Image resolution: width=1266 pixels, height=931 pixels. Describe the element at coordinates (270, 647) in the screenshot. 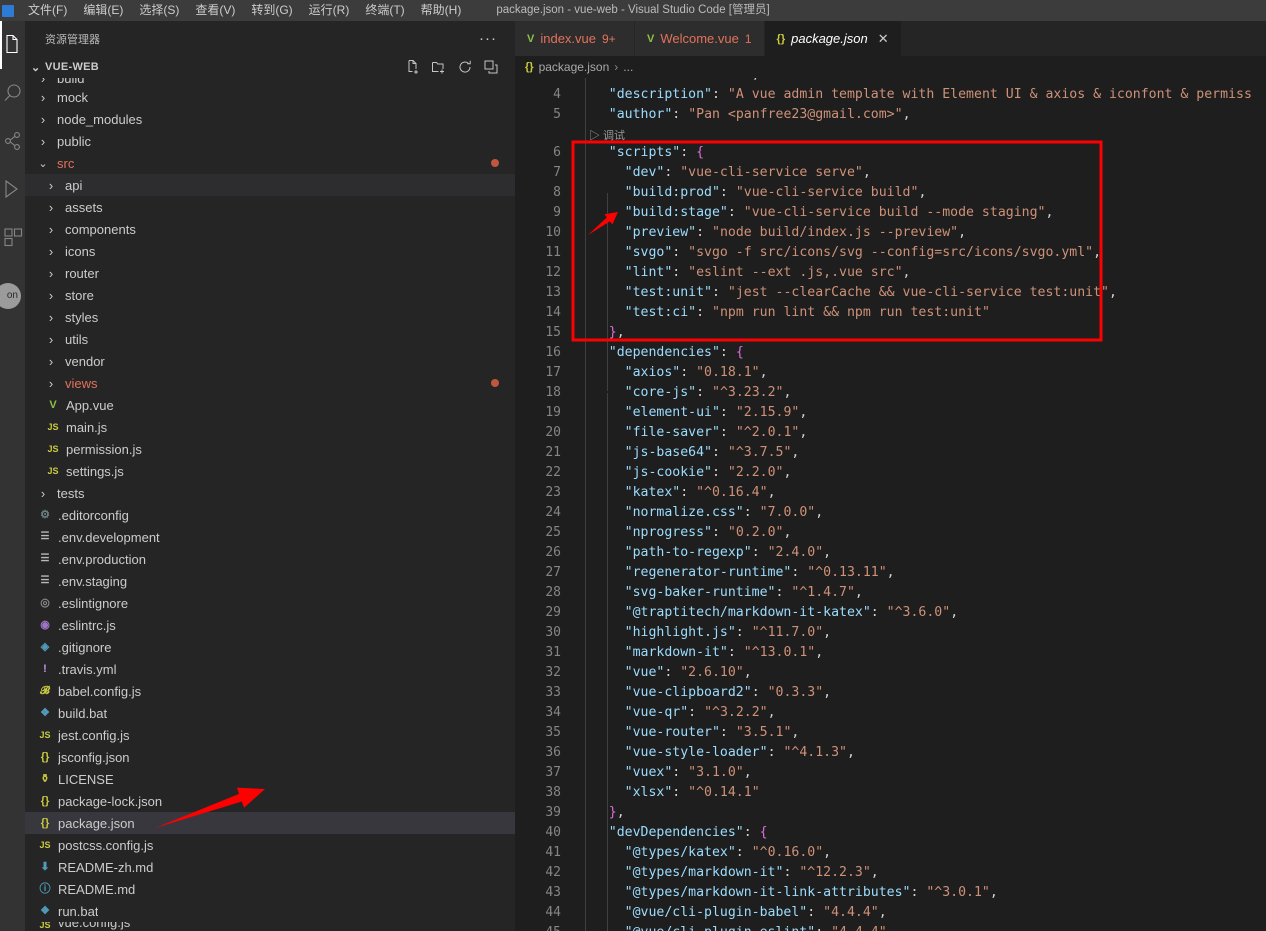

I see `tree-file-row: ◈ .gitignore` at that location.